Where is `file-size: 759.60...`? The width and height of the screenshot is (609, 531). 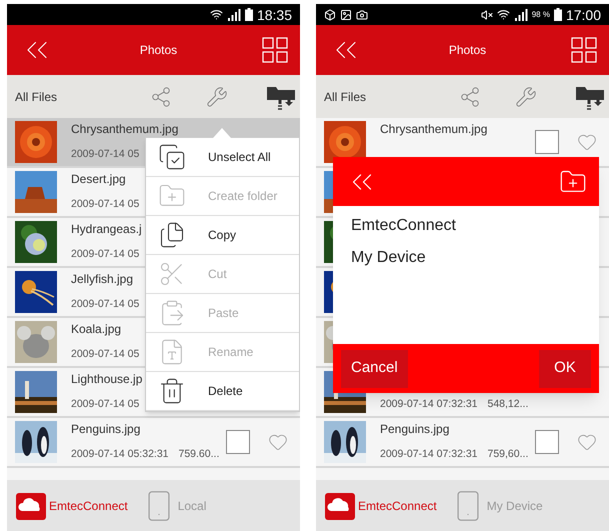
file-size: 759.60... is located at coordinates (199, 454).